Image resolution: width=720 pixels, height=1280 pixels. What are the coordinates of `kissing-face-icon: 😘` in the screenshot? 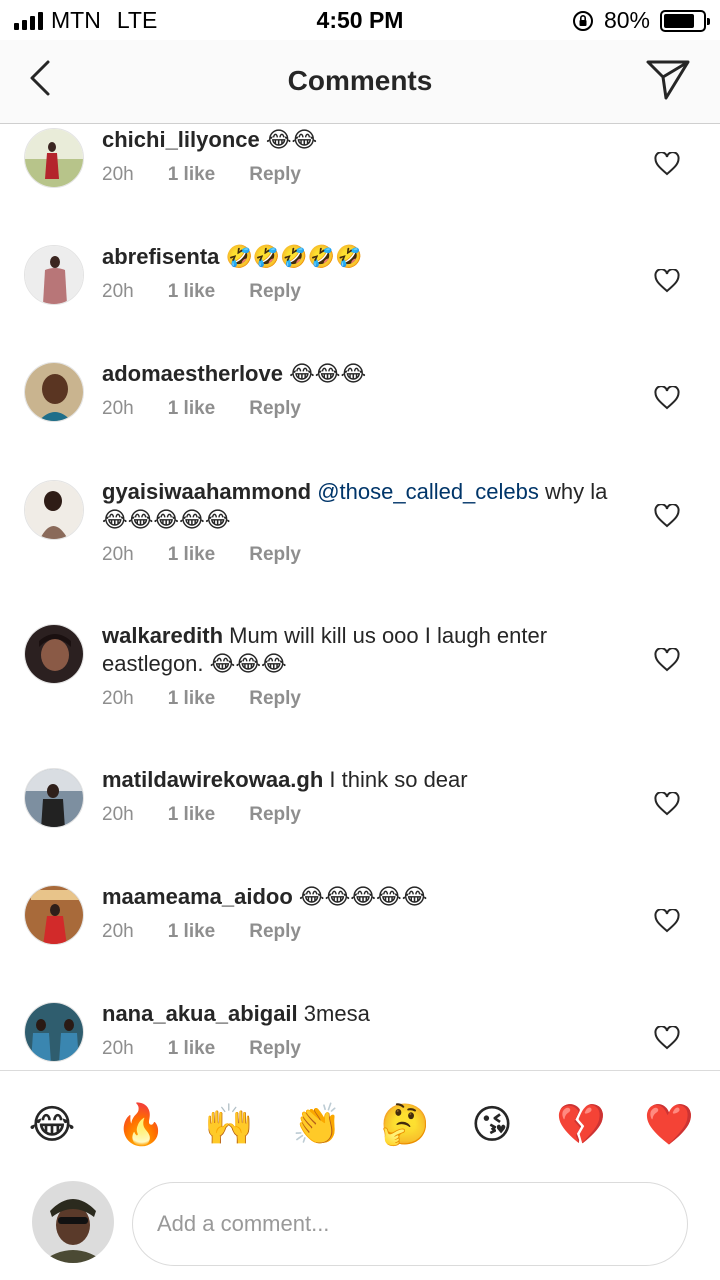 It's located at (492, 1125).